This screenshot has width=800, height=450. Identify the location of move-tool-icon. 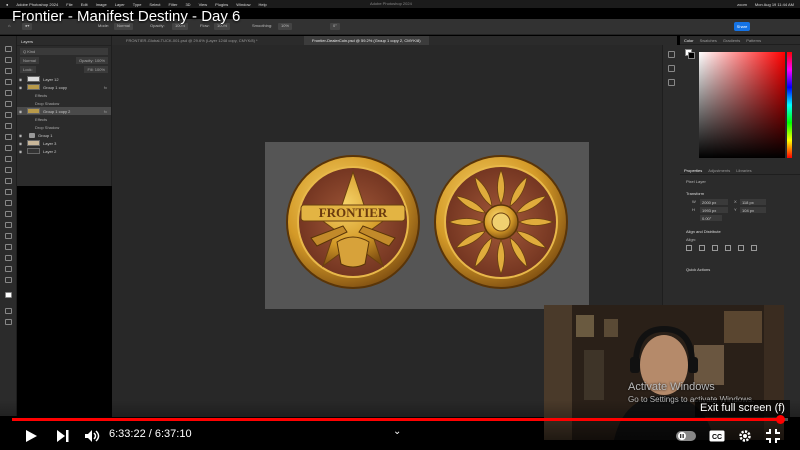
(8, 49).